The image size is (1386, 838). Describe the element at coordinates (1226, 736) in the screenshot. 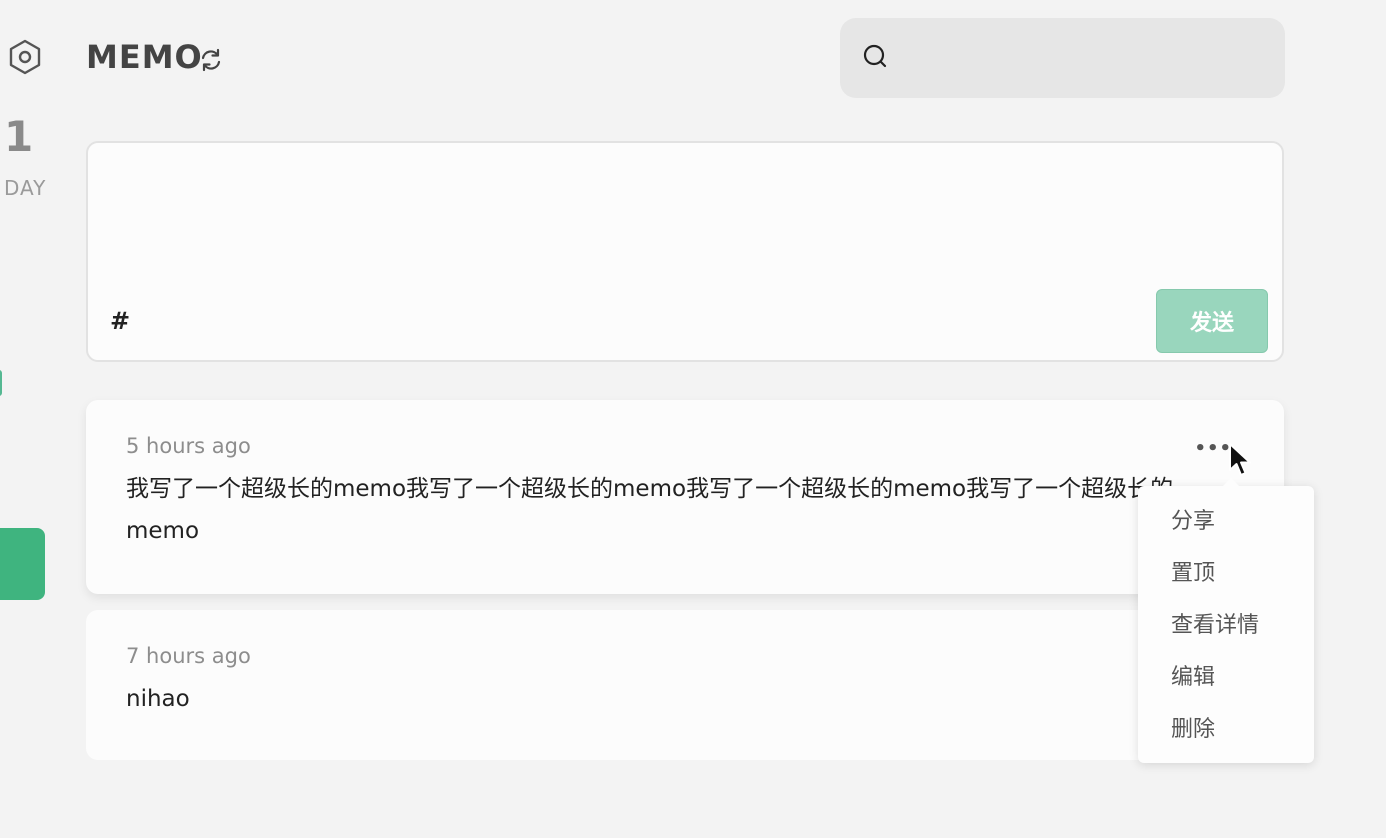

I see `menu-item-delete: 删除` at that location.